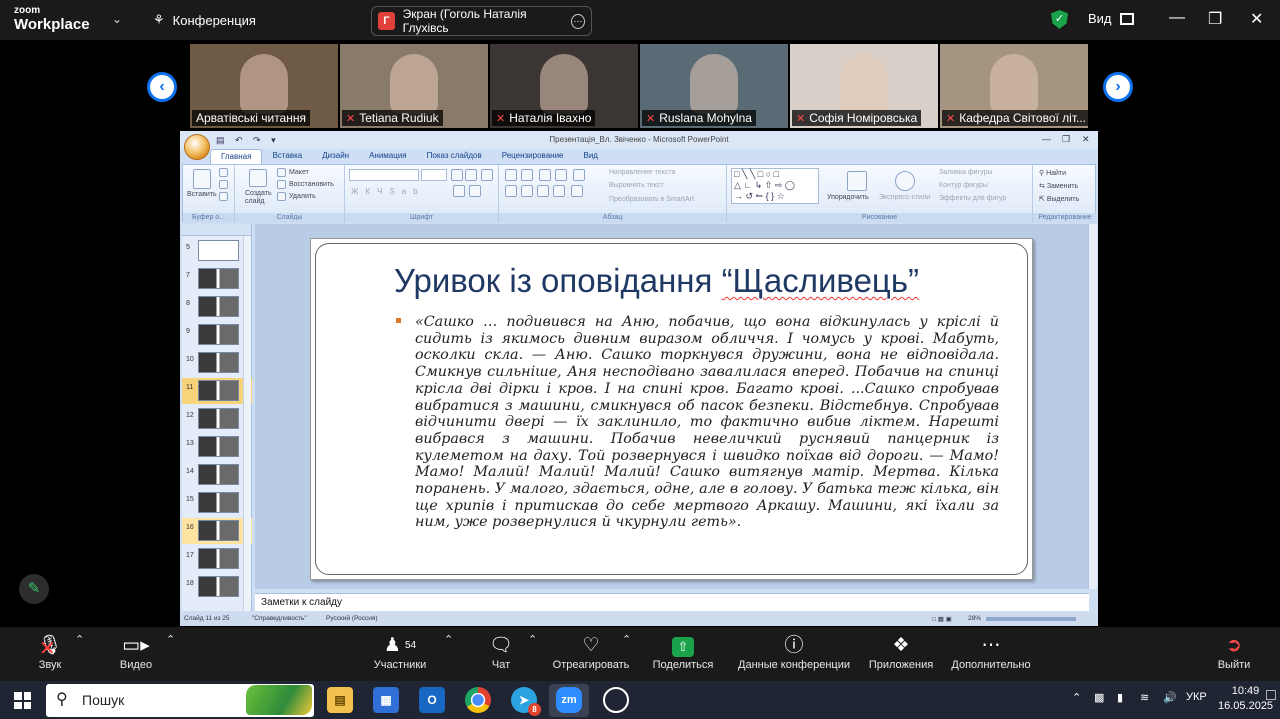 The height and width of the screenshot is (719, 1280). Describe the element at coordinates (162, 87) in the screenshot. I see `previous-page-button: ‹` at that location.